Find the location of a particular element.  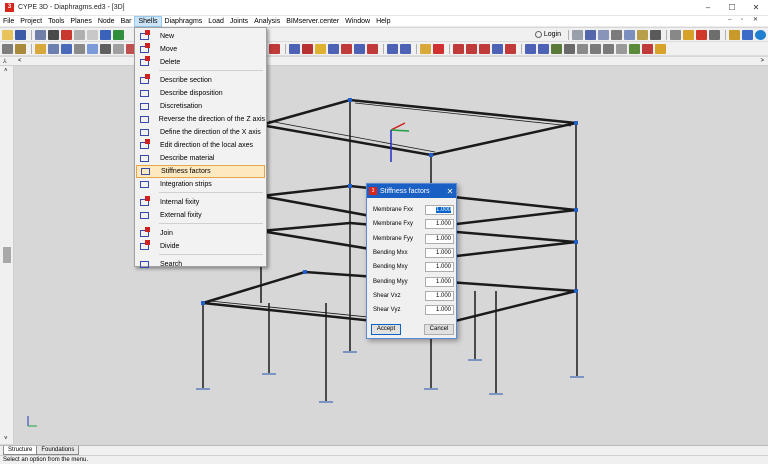

menu-project: Project is located at coordinates (31, 21).